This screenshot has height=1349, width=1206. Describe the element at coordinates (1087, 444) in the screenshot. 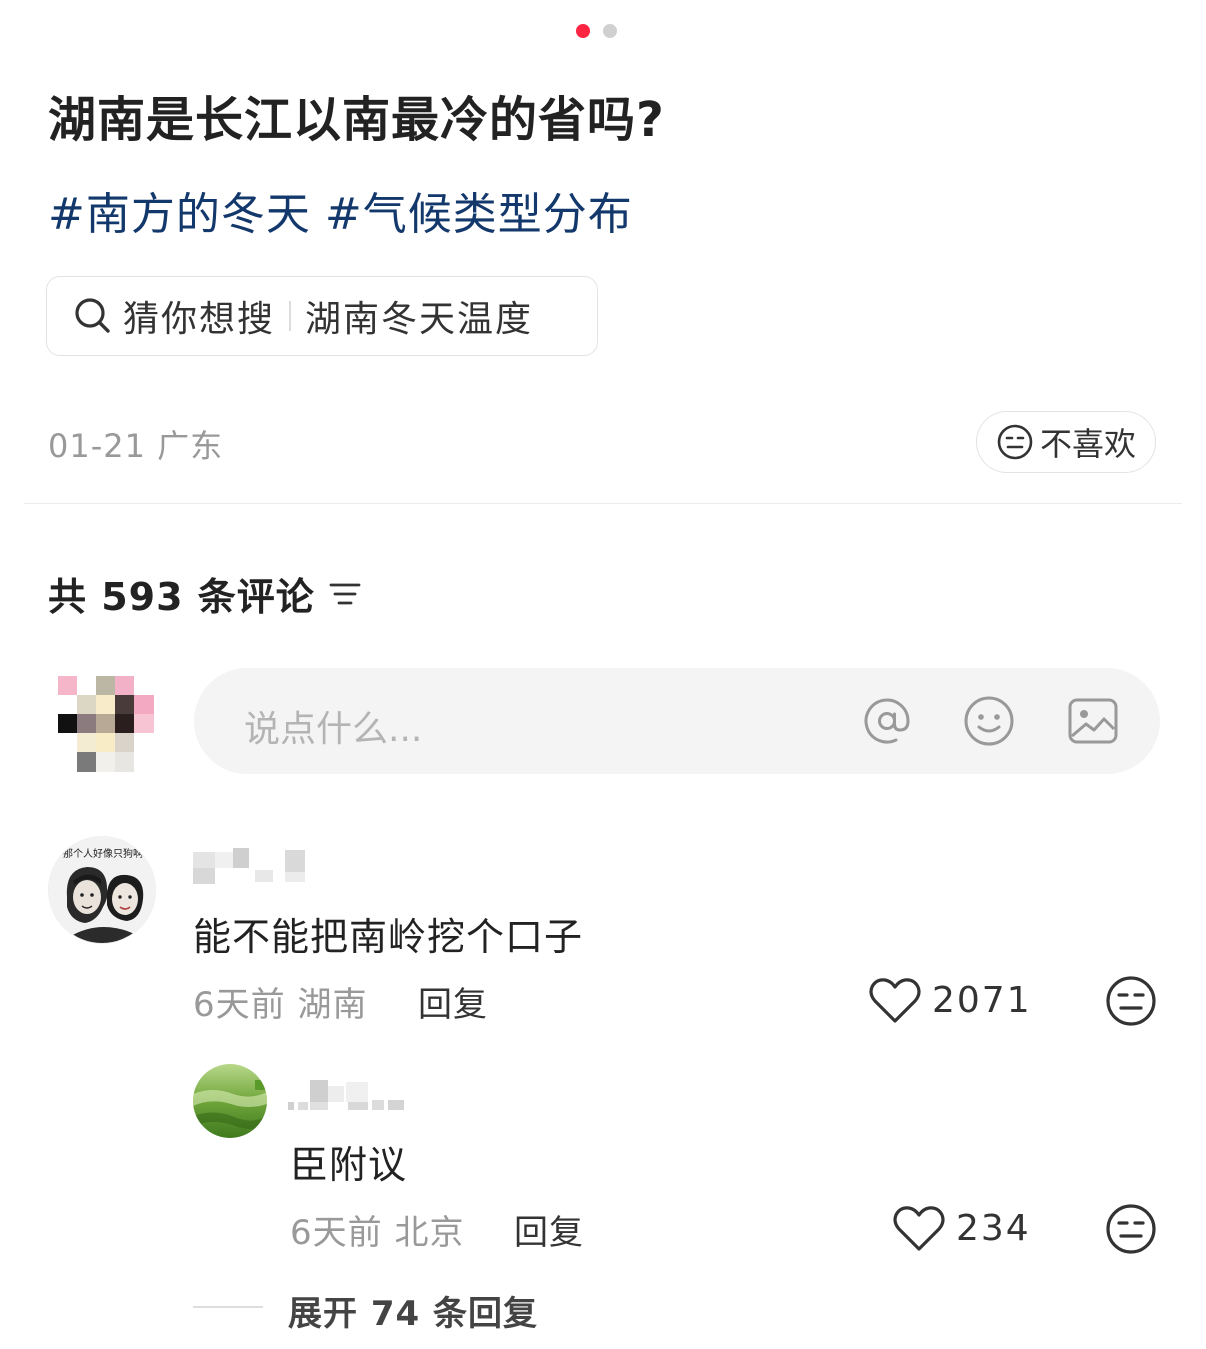

I see `dislike-label: 不喜欢` at that location.